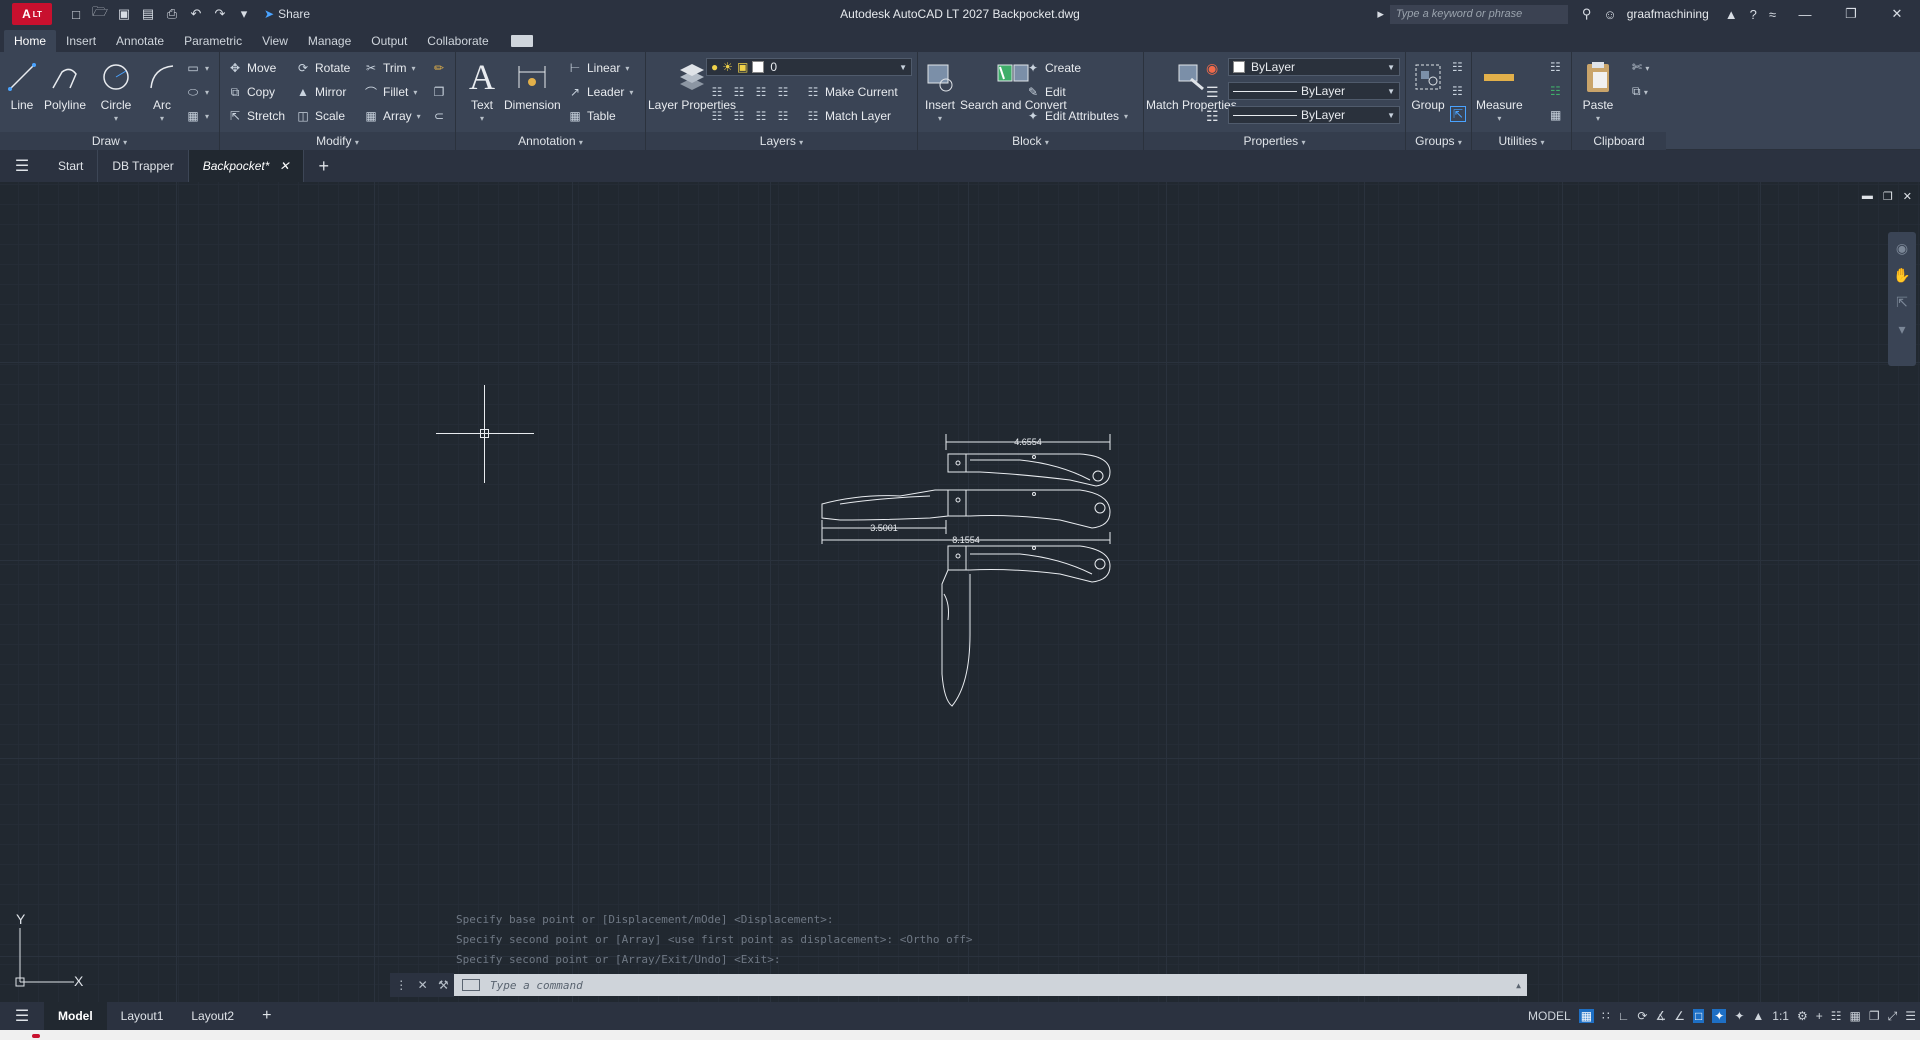 The height and width of the screenshot is (1040, 1920). I want to click on text-button: A Text ▾, so click(482, 92).